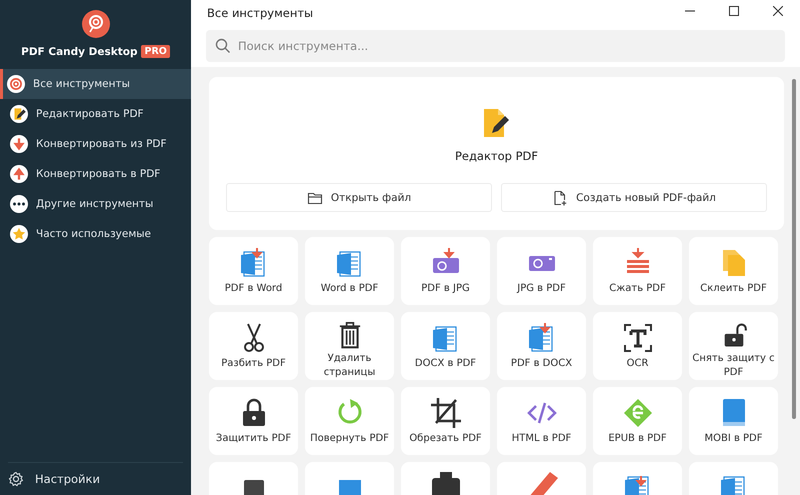  Describe the element at coordinates (223, 46) in the screenshot. I see `search-icon` at that location.